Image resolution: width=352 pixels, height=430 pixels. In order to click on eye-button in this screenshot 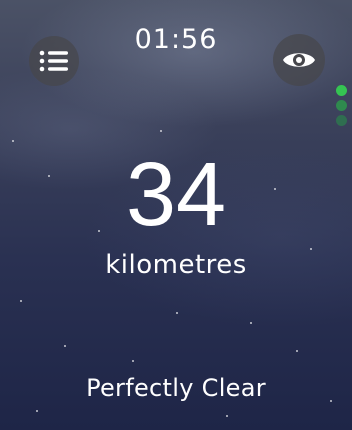, I will do `click(299, 60)`.